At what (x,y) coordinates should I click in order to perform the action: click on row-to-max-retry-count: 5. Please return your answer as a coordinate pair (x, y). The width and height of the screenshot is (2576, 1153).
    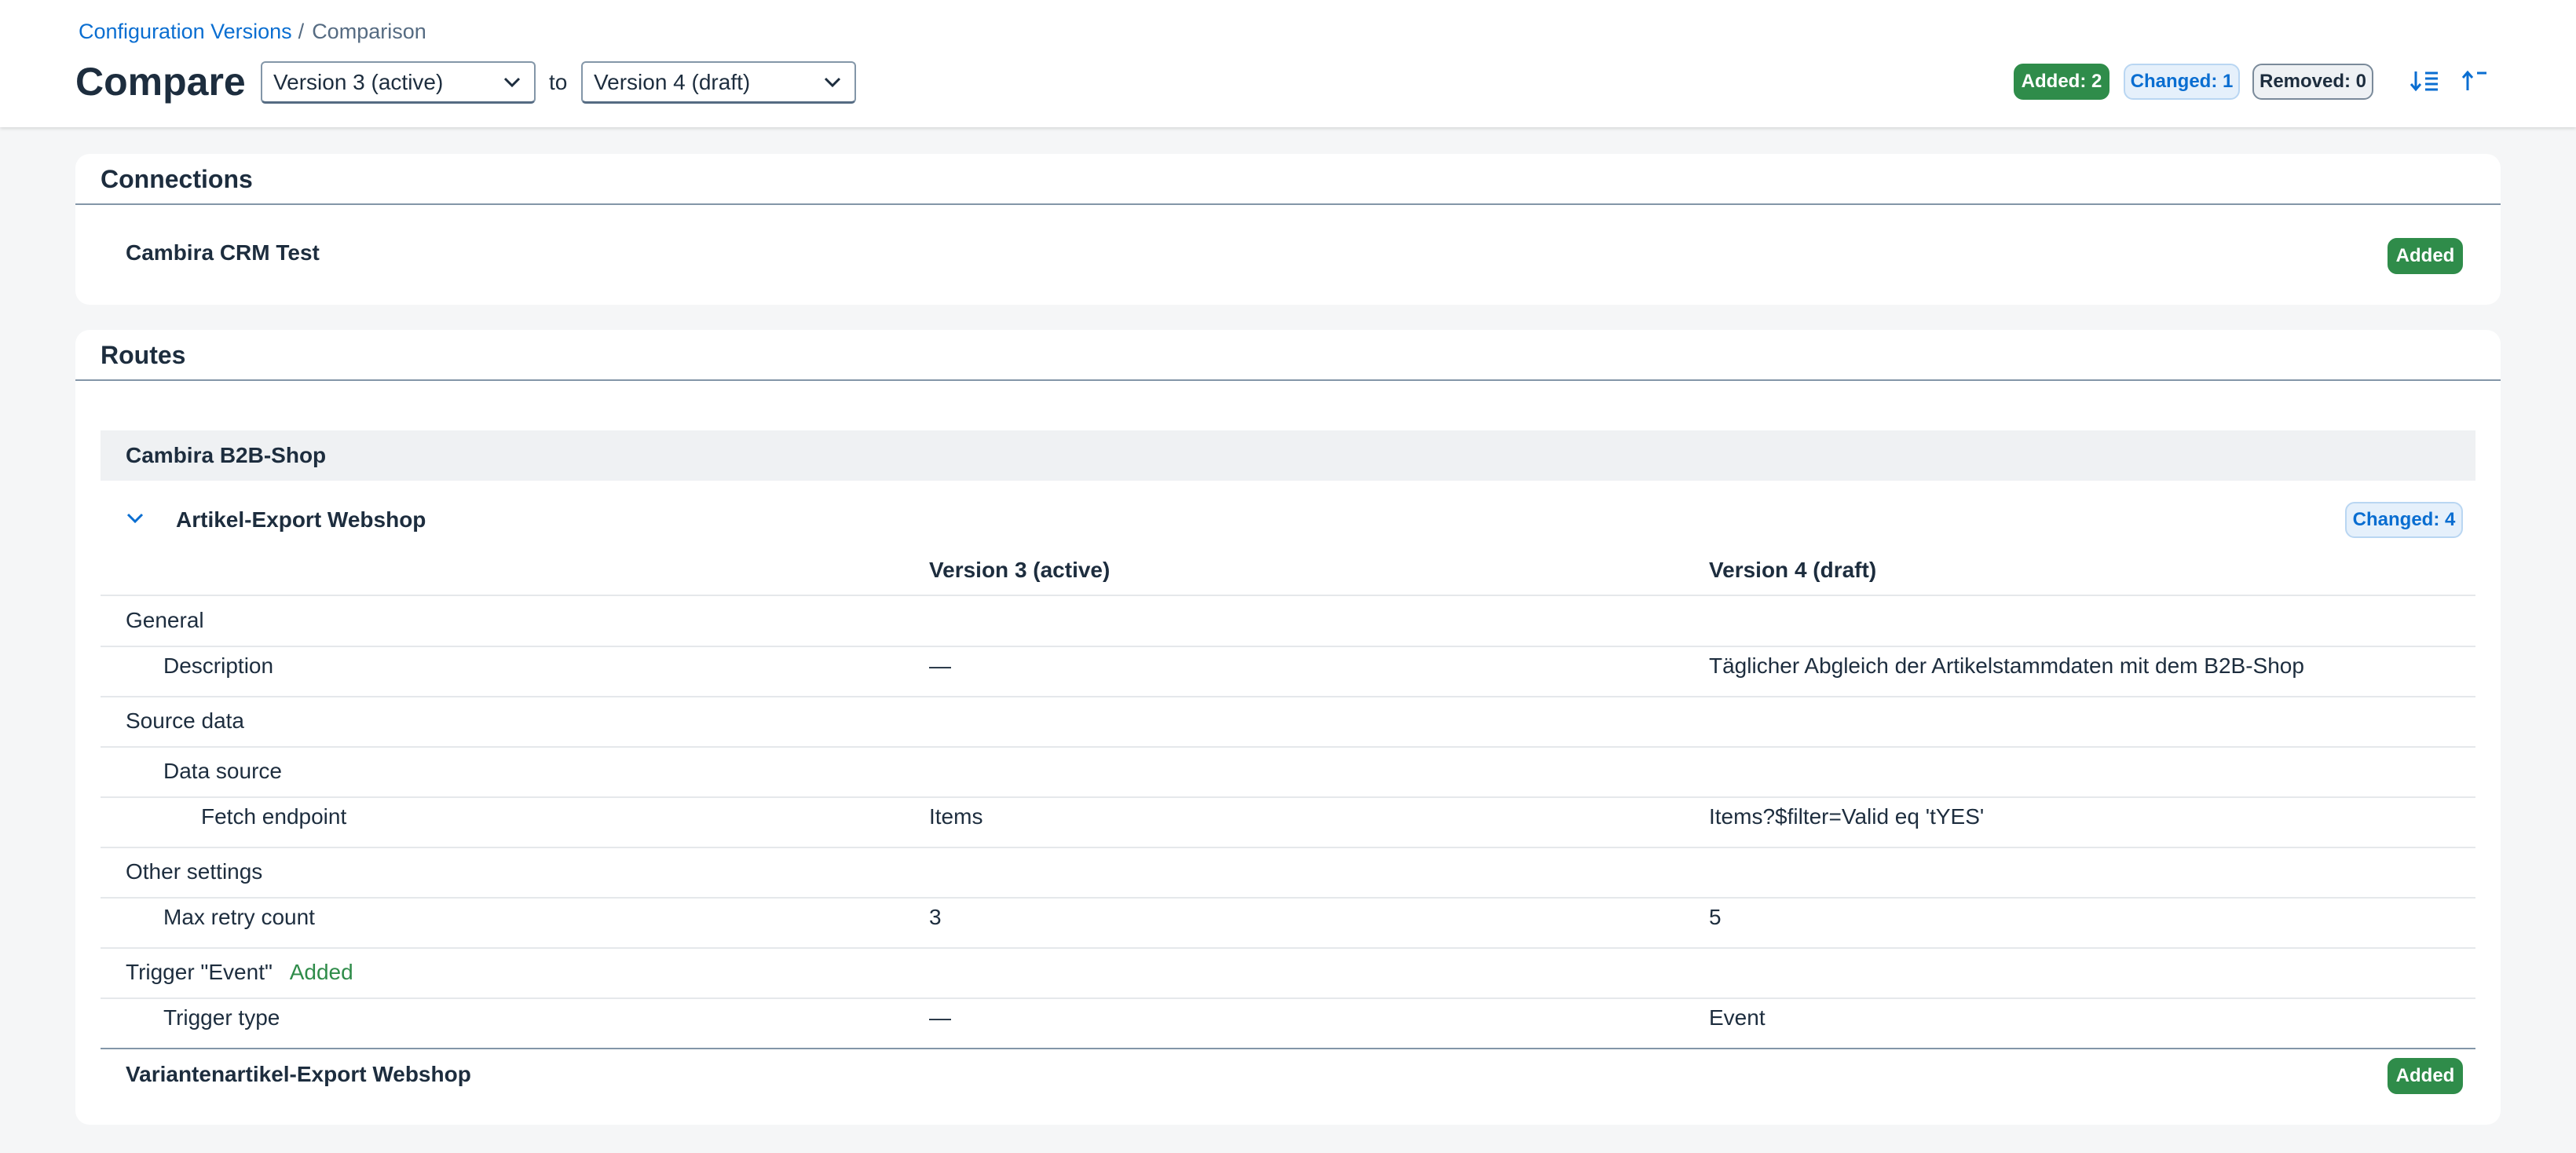
    Looking at the image, I should click on (1715, 917).